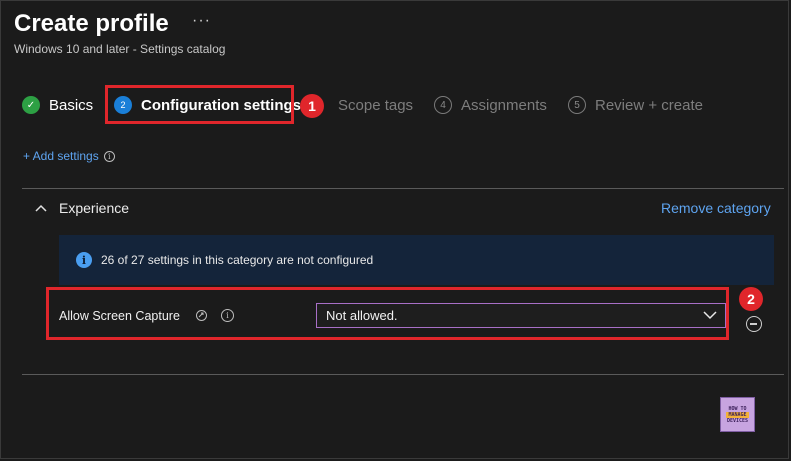  What do you see at coordinates (61, 156) in the screenshot?
I see `add-settings-label: + Add settings` at bounding box center [61, 156].